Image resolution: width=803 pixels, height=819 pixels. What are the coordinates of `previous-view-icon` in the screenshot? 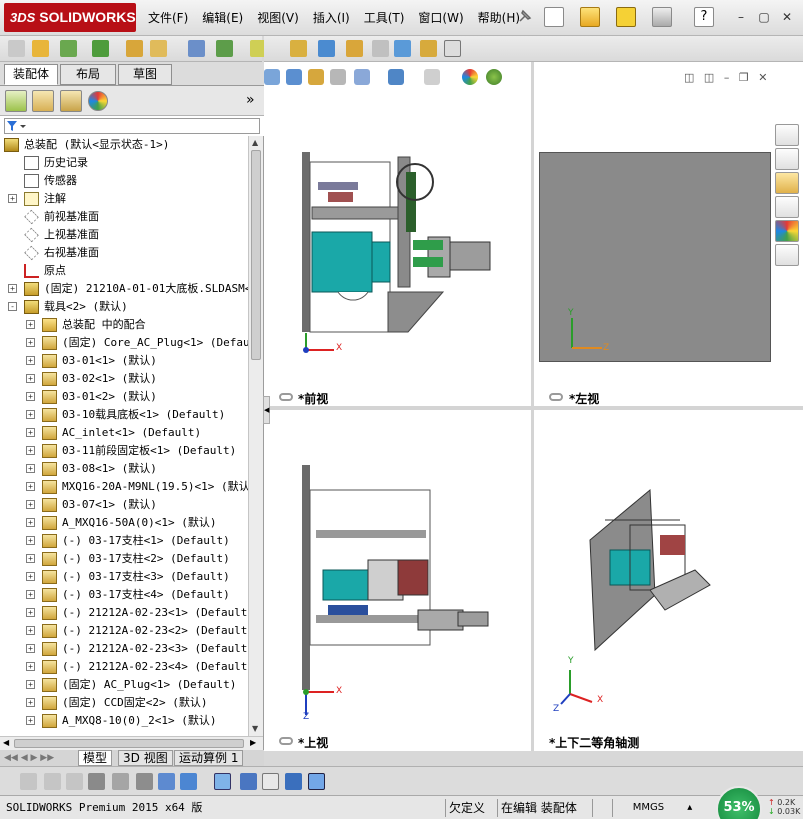 It's located at (316, 77).